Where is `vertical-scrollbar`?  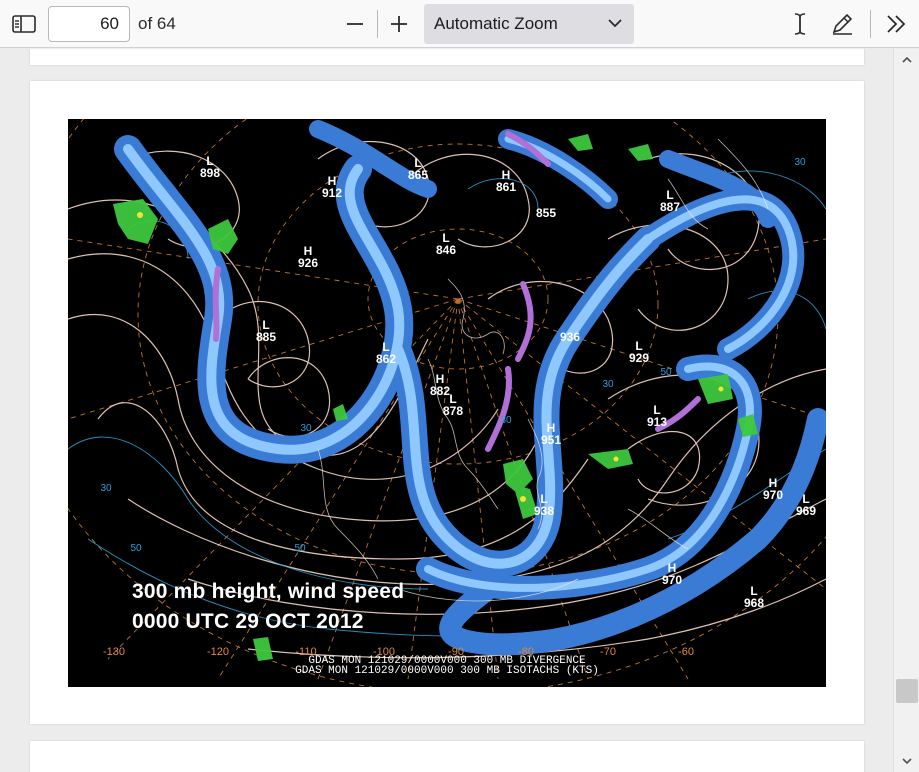 vertical-scrollbar is located at coordinates (906, 410).